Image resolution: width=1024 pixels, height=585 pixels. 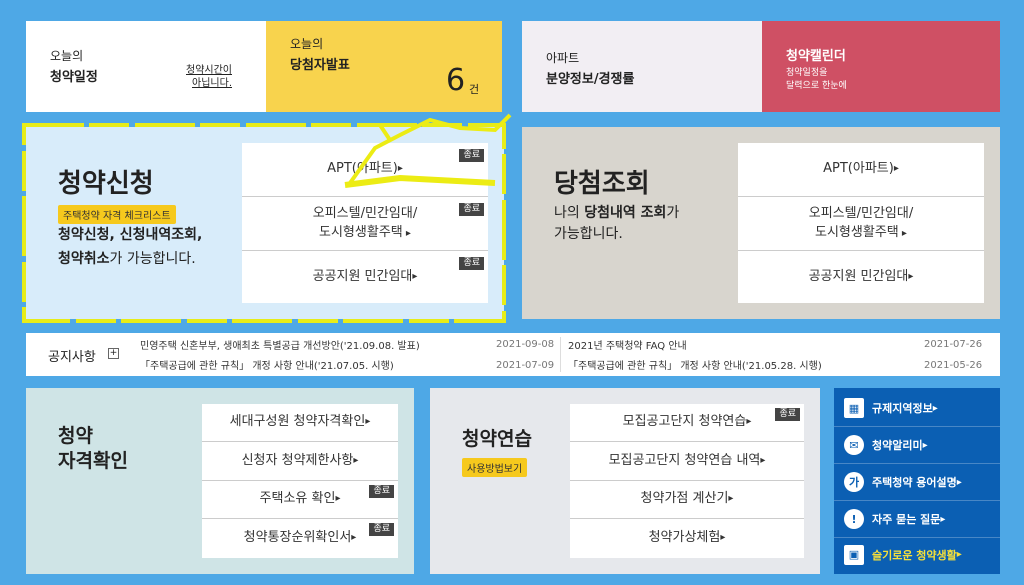 What do you see at coordinates (854, 482) in the screenshot?
I see `glossary-icon: 가` at bounding box center [854, 482].